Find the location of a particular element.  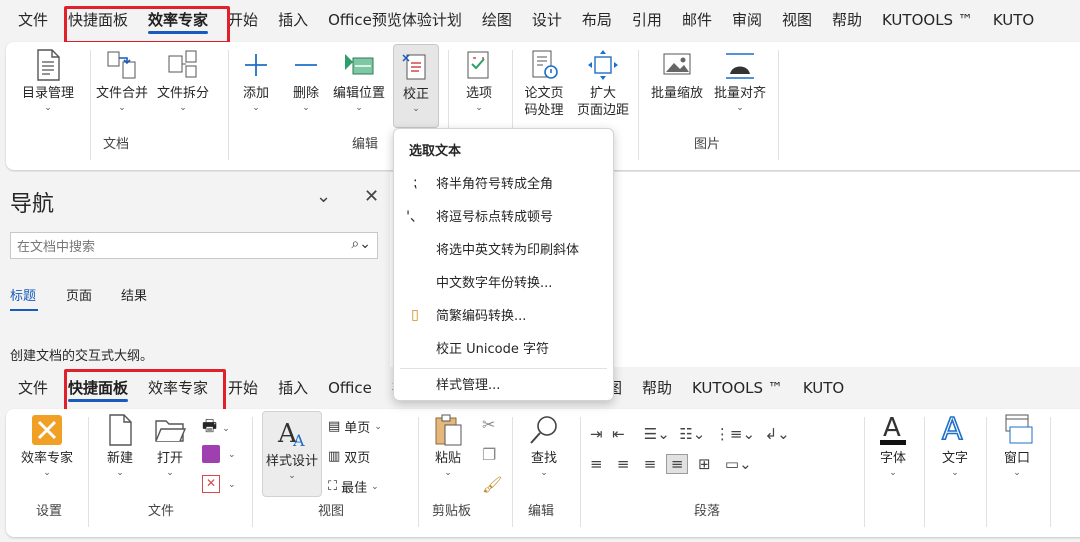

align-right-icon: ≡ is located at coordinates (650, 464).